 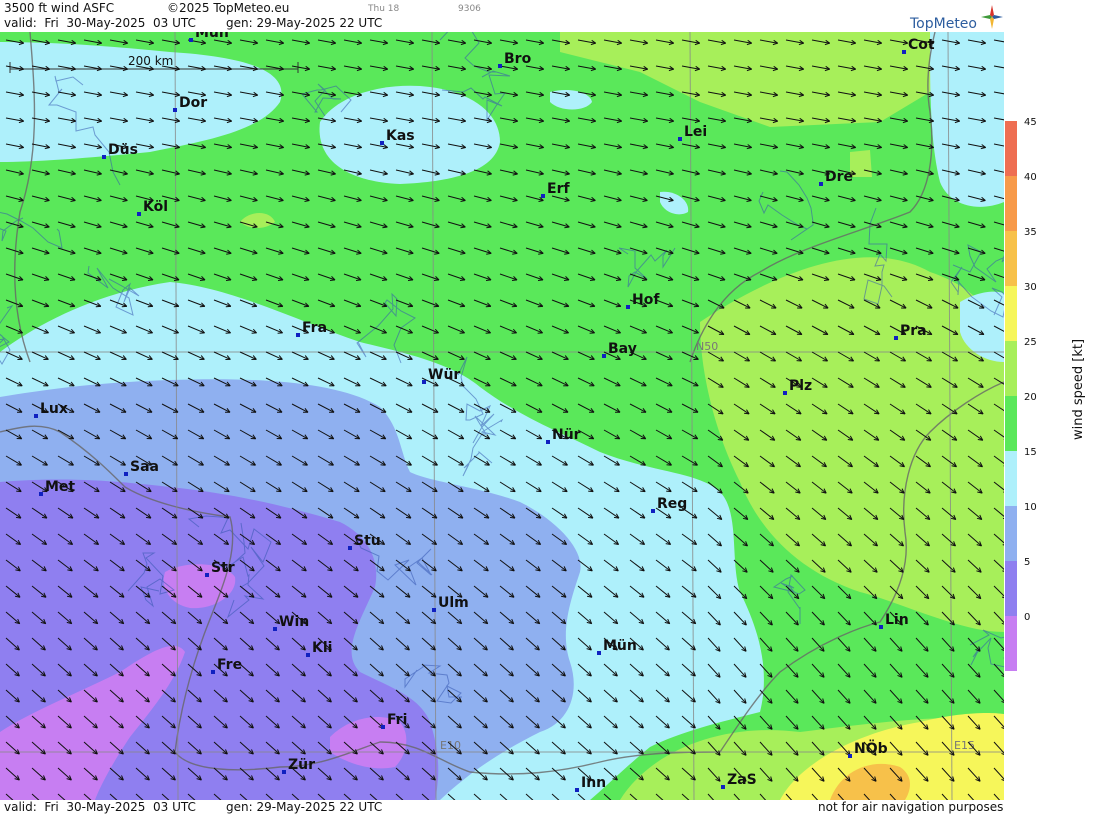 I want to click on city-met: Met, so click(x=57, y=487).